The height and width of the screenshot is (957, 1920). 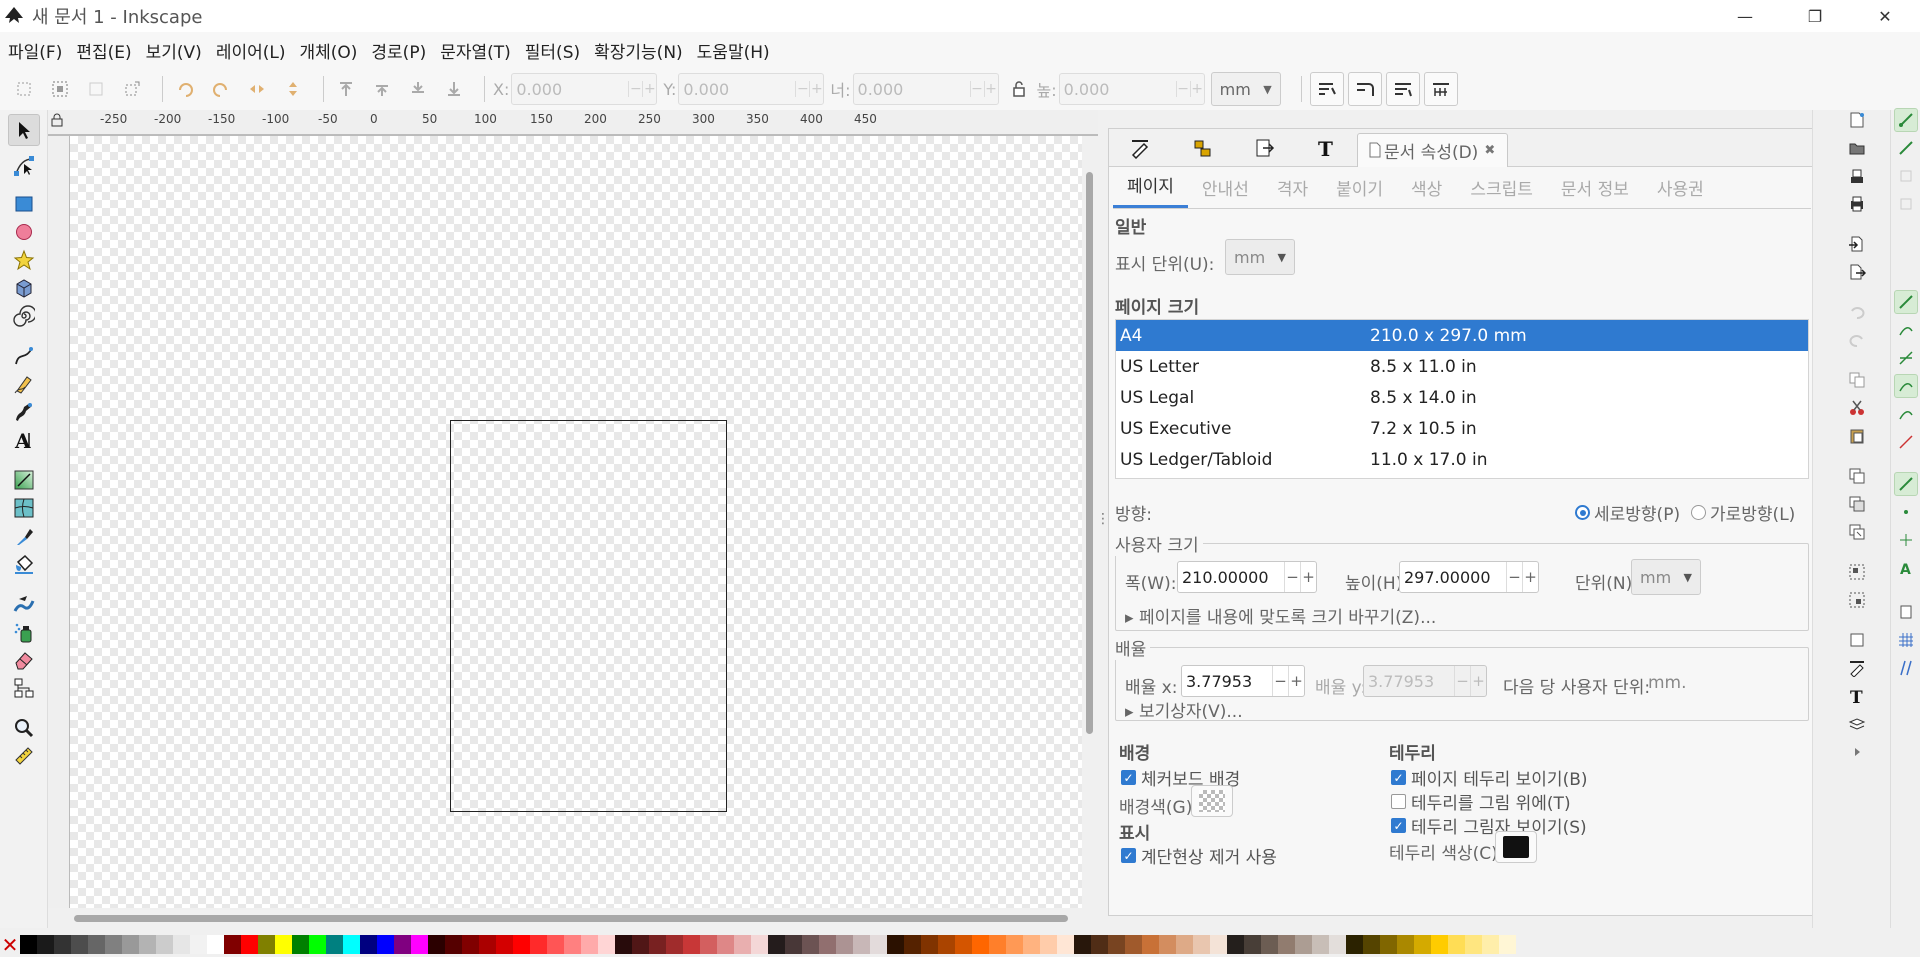 I want to click on menu-filters: 필터(S), so click(x=552, y=50).